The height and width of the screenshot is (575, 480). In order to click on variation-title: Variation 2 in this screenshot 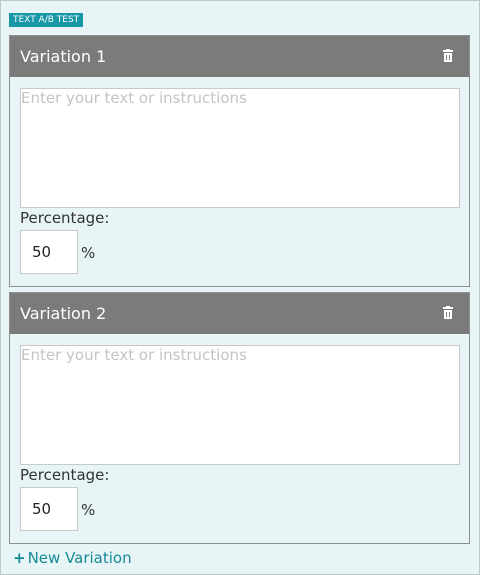, I will do `click(63, 313)`.